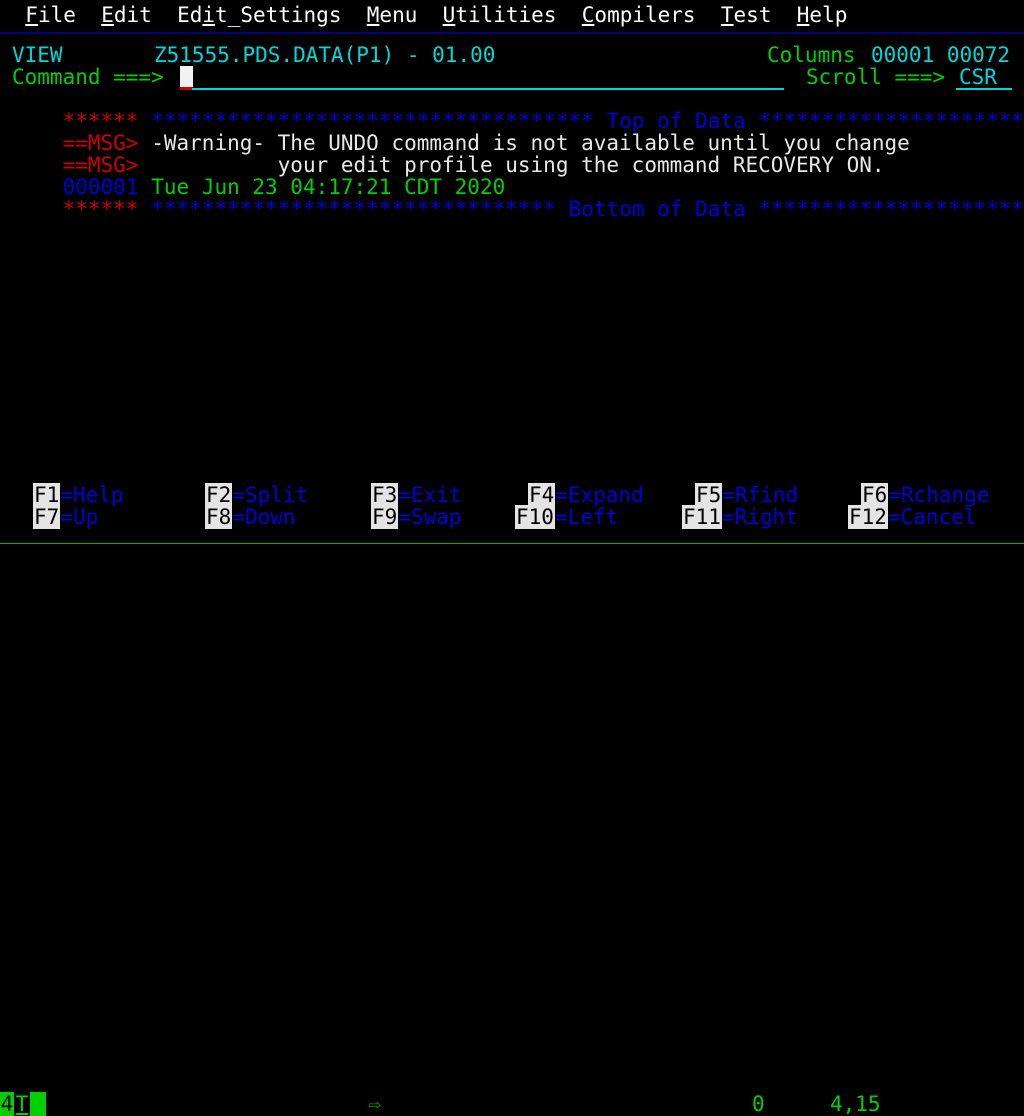 The image size is (1024, 1116). I want to click on menu-mnemonic: i, so click(209, 15).